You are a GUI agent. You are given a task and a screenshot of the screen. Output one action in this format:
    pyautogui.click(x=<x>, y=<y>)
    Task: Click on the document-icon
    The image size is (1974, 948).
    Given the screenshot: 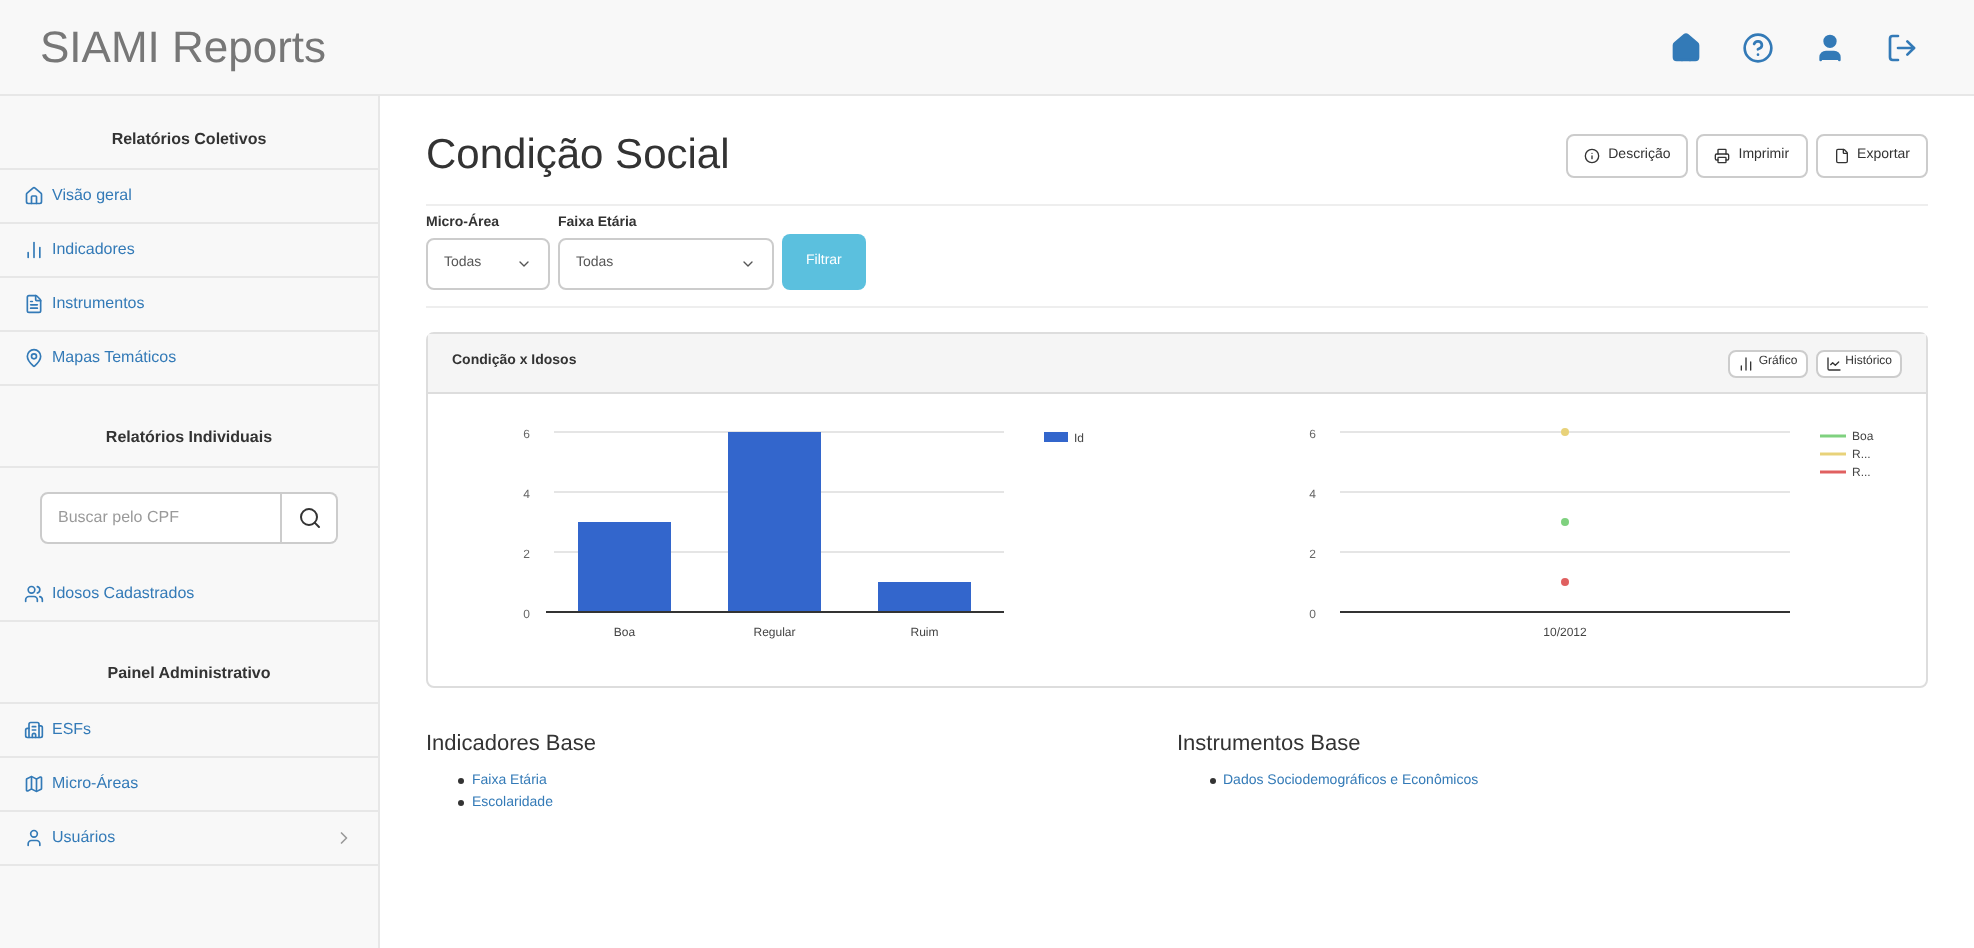 What is the action you would take?
    pyautogui.click(x=34, y=304)
    